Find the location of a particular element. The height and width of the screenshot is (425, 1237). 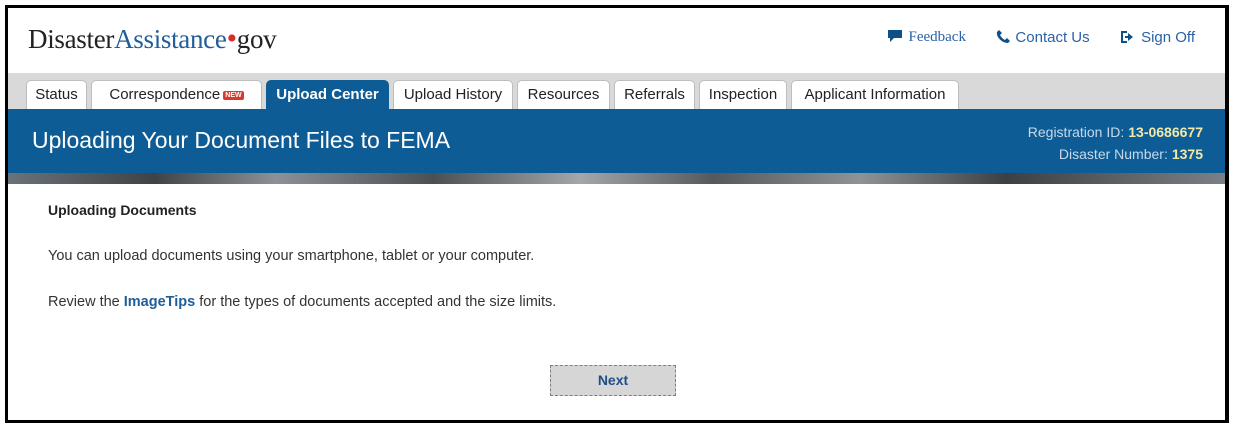

registration-id-value: 13-0686677 is located at coordinates (1165, 132).